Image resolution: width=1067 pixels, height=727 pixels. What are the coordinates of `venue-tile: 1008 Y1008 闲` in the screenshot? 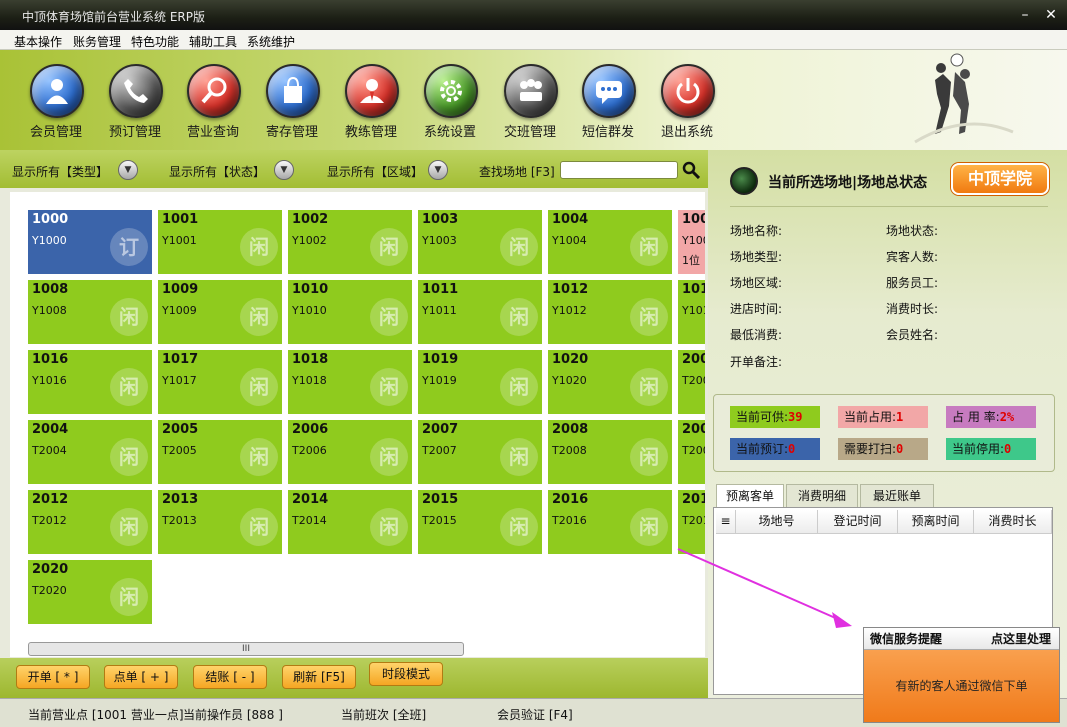 It's located at (90, 312).